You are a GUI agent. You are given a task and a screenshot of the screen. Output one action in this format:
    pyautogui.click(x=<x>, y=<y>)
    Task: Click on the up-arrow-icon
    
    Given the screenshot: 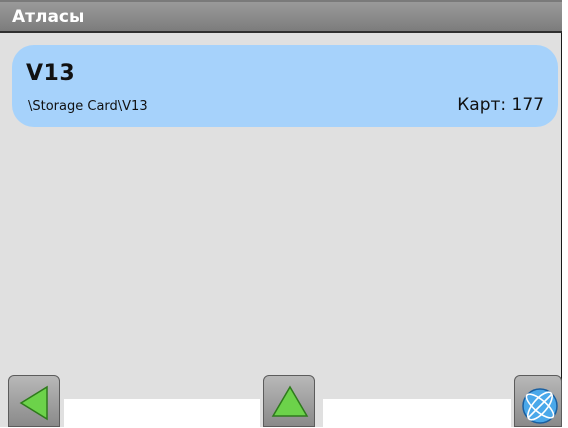 What is the action you would take?
    pyautogui.click(x=290, y=401)
    